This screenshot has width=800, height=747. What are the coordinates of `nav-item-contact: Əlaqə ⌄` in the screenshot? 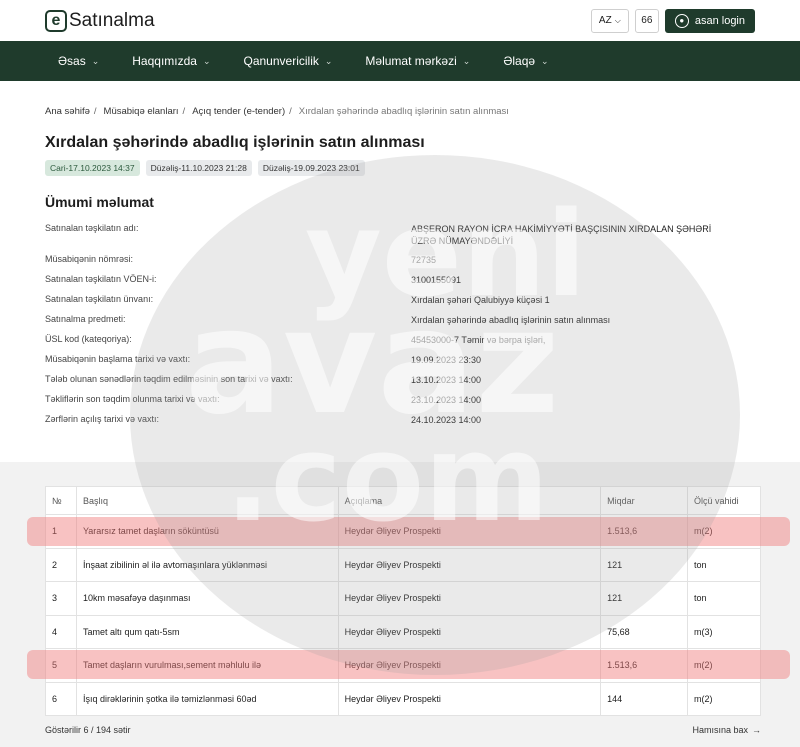 It's located at (525, 61).